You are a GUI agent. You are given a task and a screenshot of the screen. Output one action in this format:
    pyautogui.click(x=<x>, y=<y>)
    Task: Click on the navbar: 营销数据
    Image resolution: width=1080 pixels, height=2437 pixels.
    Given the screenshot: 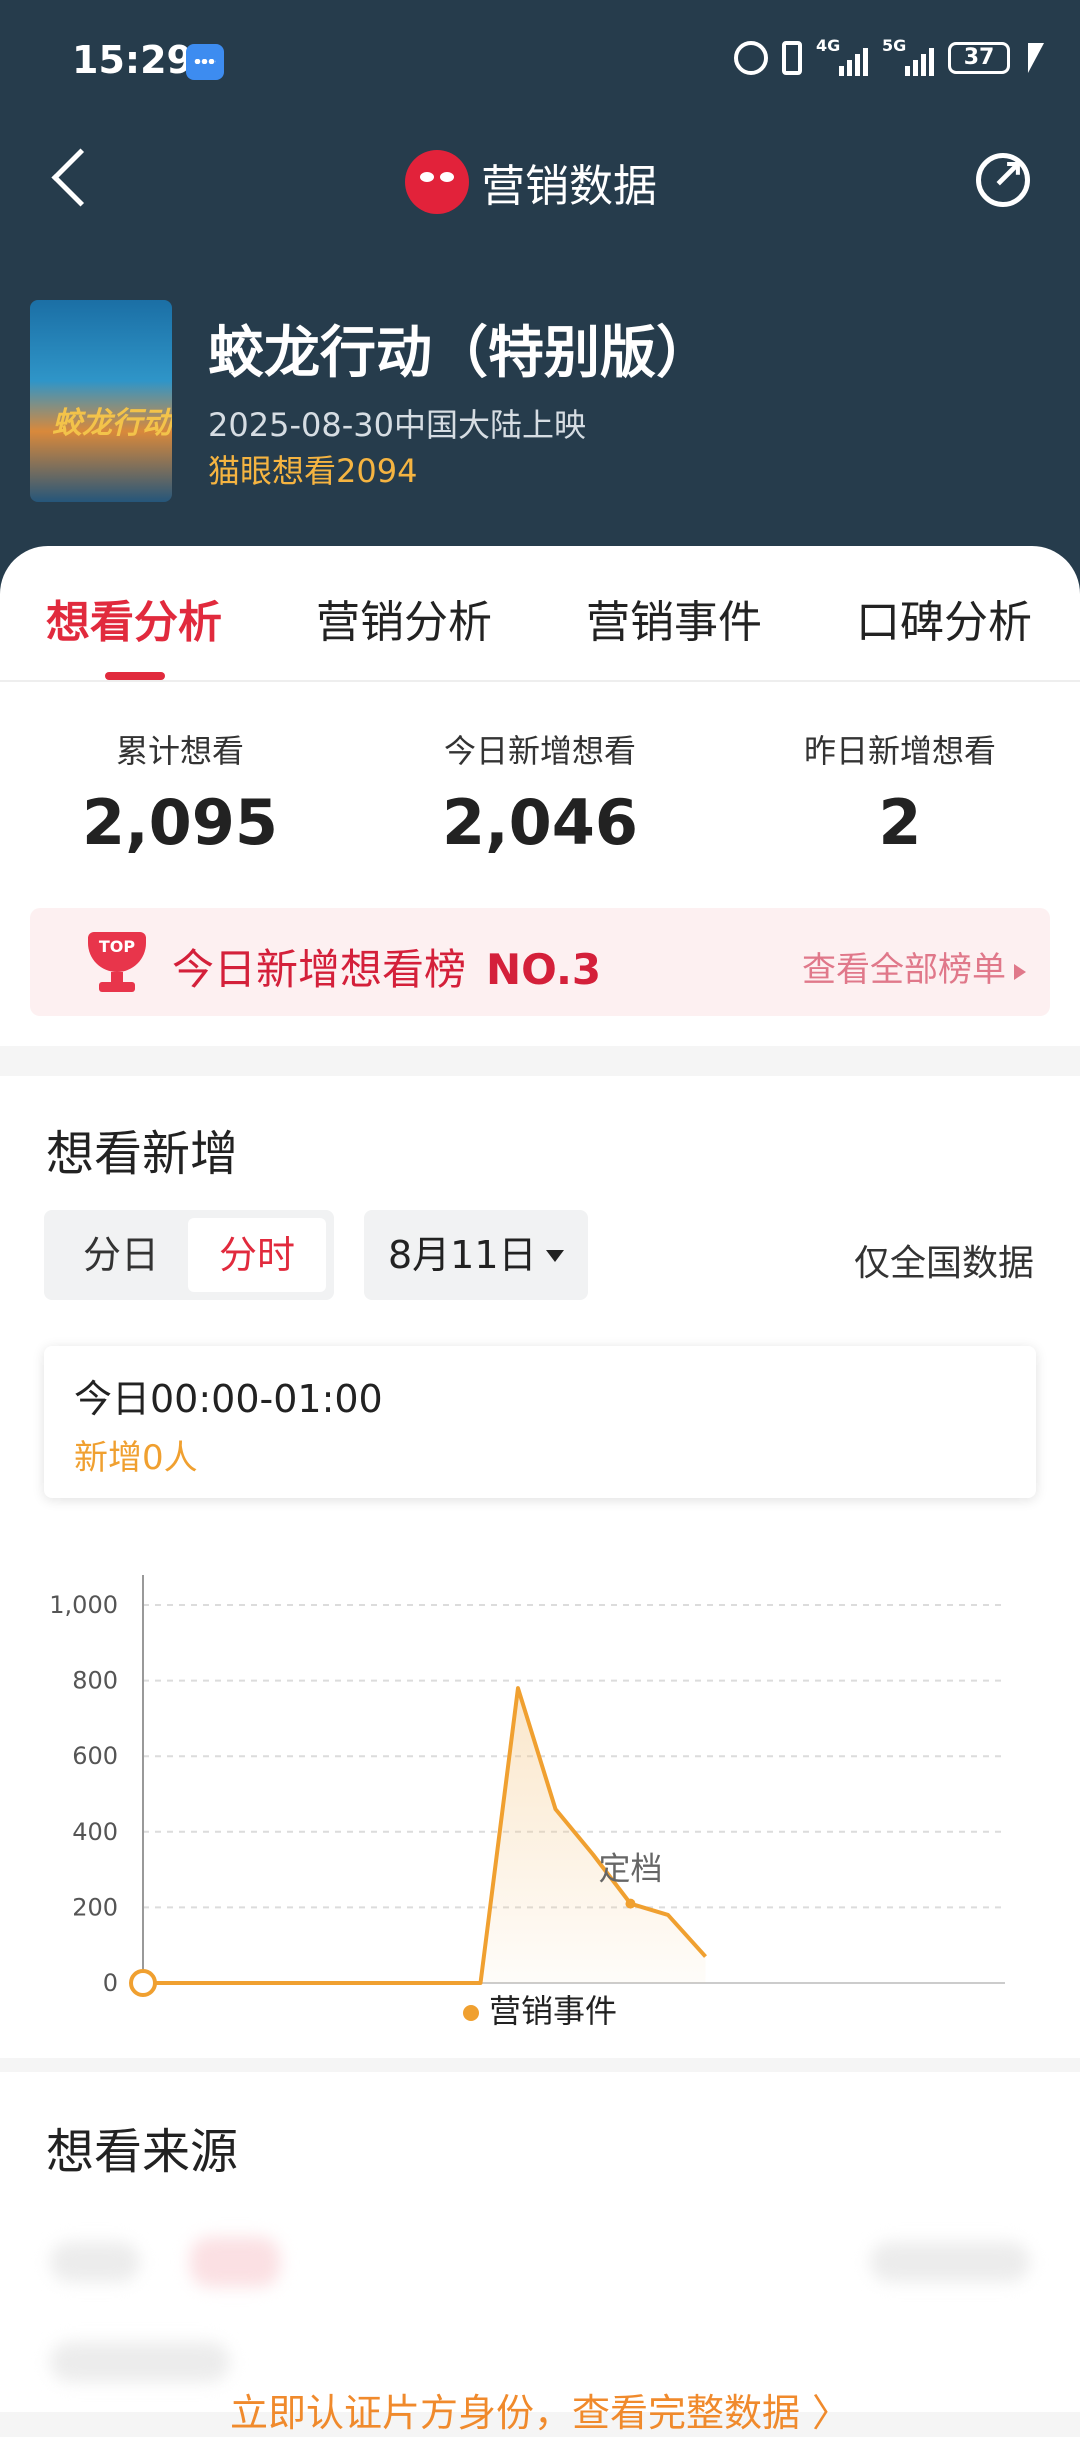 What is the action you would take?
    pyautogui.click(x=540, y=185)
    